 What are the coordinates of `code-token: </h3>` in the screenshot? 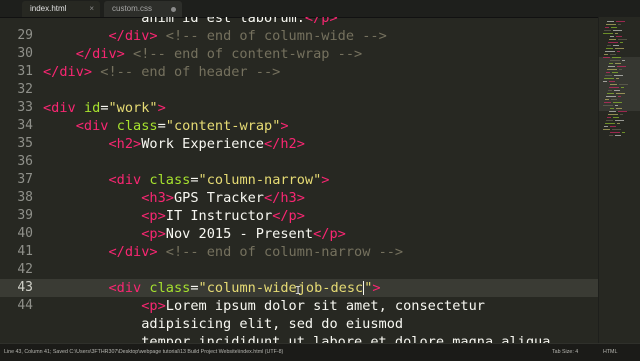 It's located at (284, 198).